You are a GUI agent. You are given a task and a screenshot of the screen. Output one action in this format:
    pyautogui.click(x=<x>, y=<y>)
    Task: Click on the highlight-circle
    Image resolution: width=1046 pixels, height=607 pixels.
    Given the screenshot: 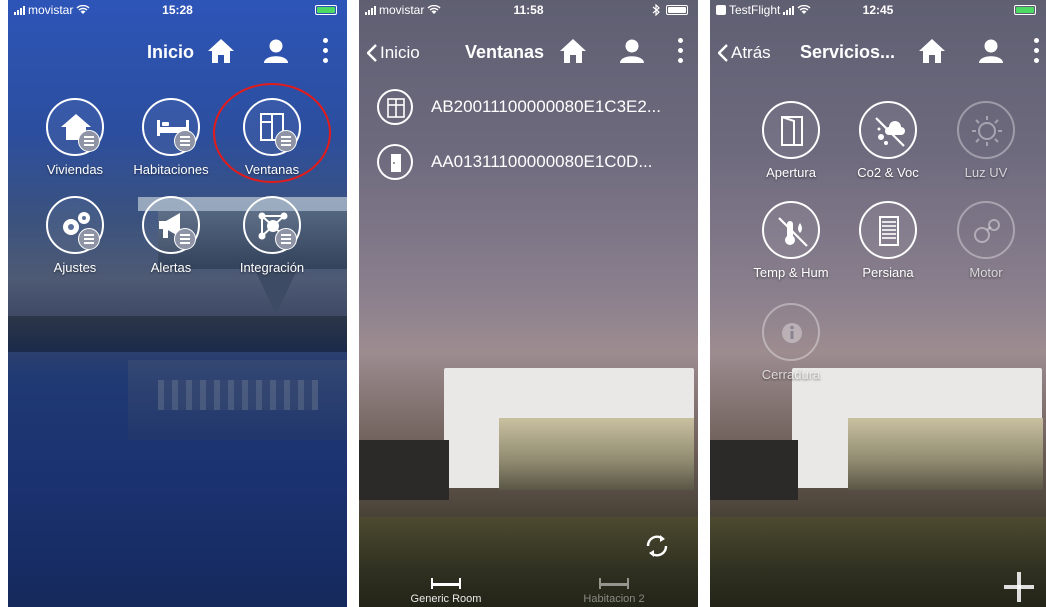 What is the action you would take?
    pyautogui.click(x=272, y=133)
    